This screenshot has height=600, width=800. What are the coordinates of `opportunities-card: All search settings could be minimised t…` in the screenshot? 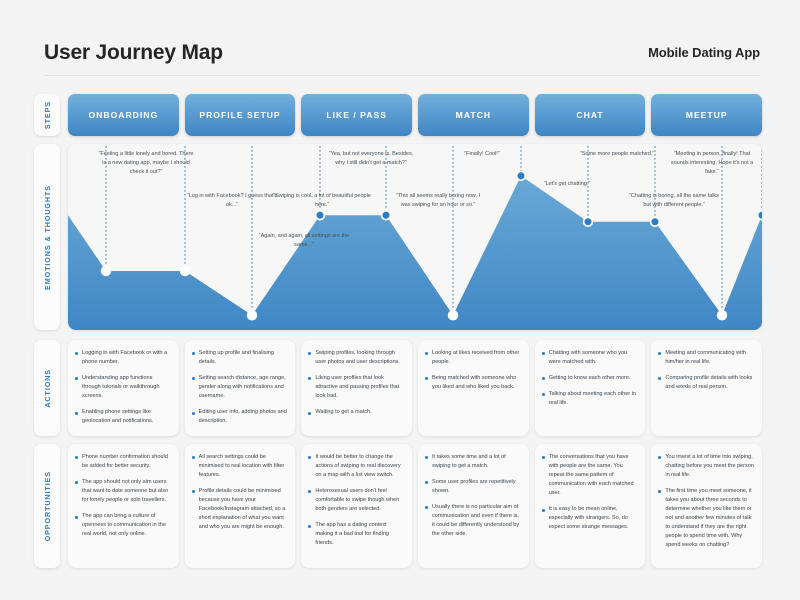 It's located at (240, 506).